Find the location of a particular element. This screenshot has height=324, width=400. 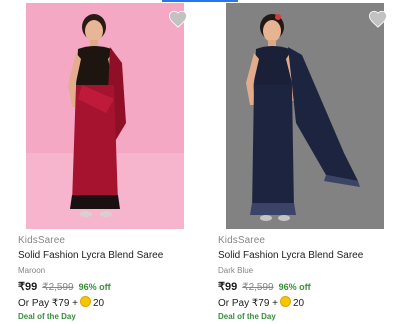

product-variant: Dark Blue is located at coordinates (236, 270).